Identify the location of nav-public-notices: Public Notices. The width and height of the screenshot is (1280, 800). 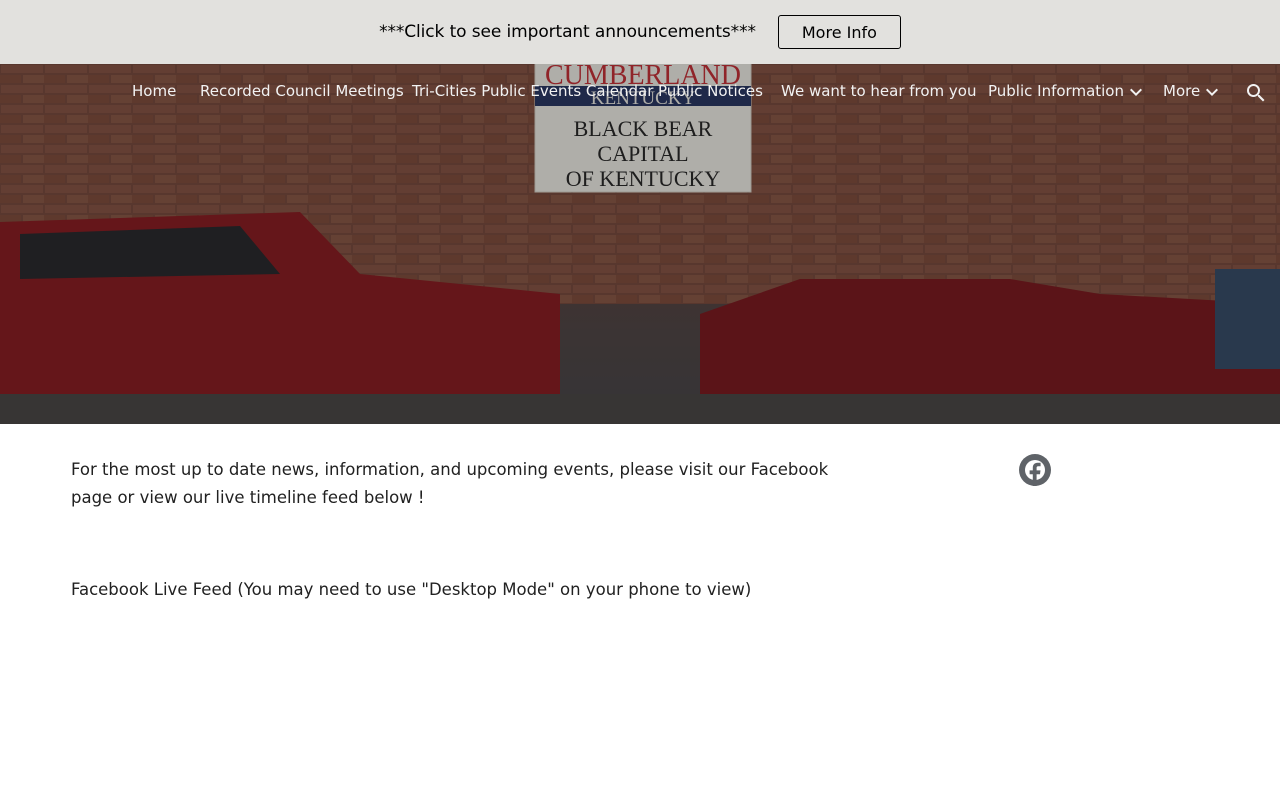
(710, 91).